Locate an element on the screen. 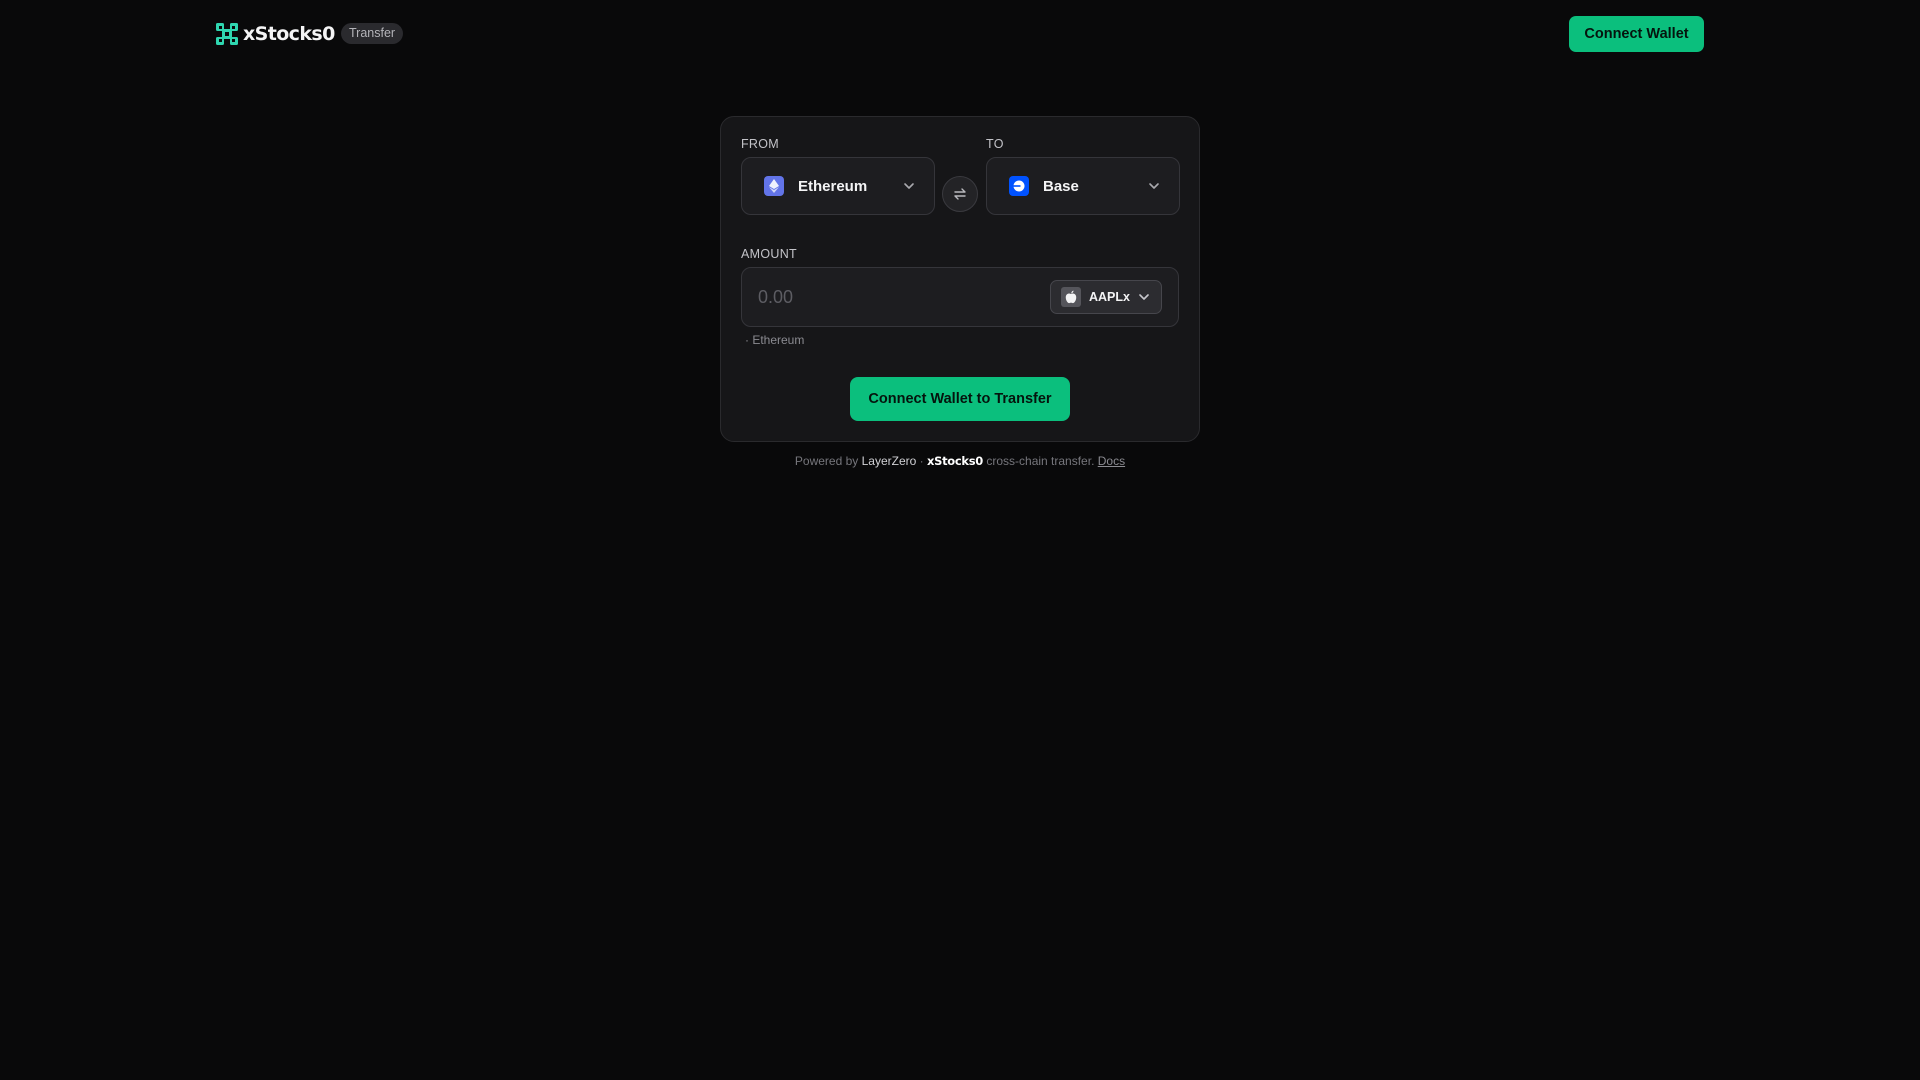 The width and height of the screenshot is (1920, 1080). swap-arrows-icon is located at coordinates (960, 194).